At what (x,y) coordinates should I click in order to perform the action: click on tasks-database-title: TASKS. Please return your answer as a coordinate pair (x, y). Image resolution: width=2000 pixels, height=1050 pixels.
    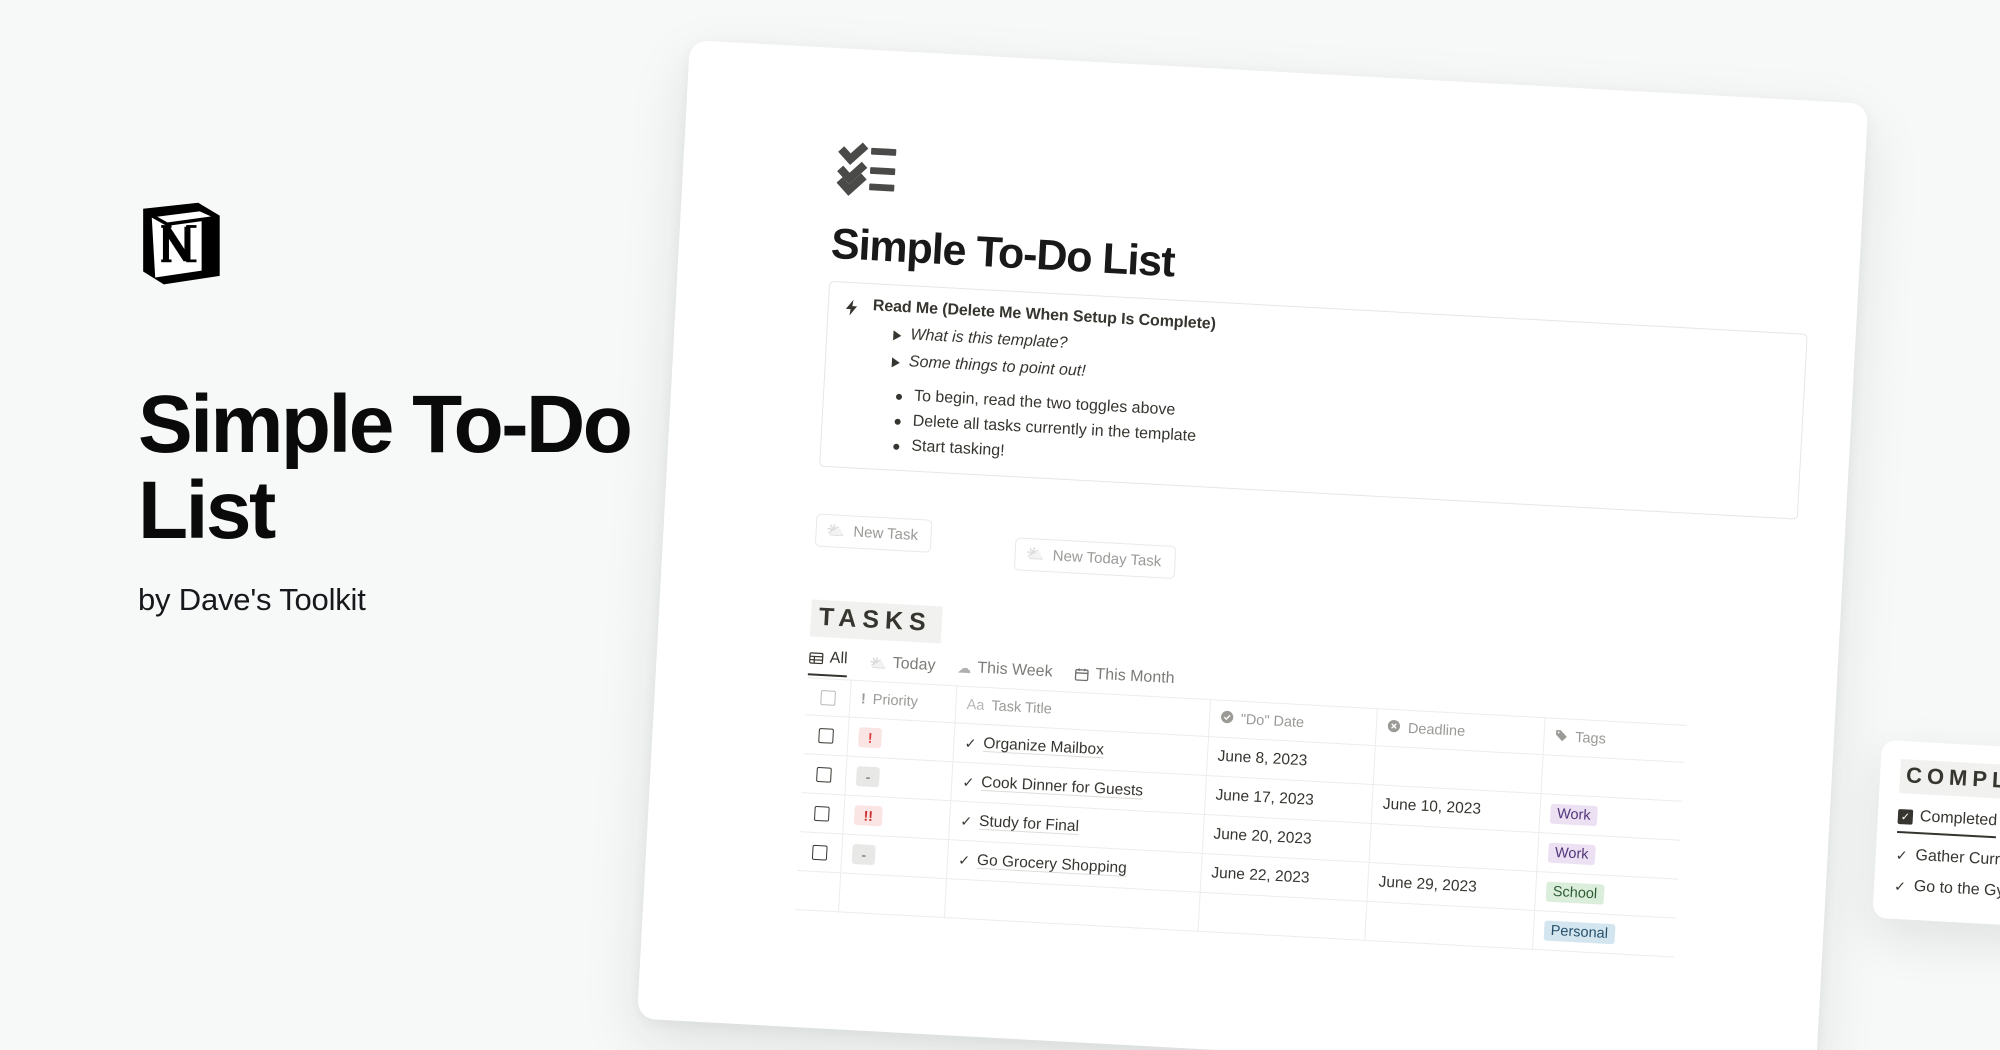
    Looking at the image, I should click on (876, 621).